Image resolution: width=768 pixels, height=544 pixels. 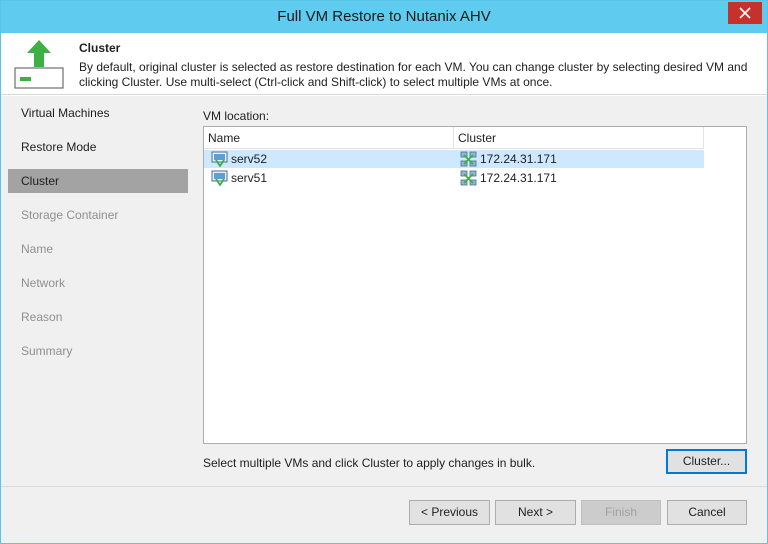 I want to click on nav-item-network: Network, so click(x=43, y=283).